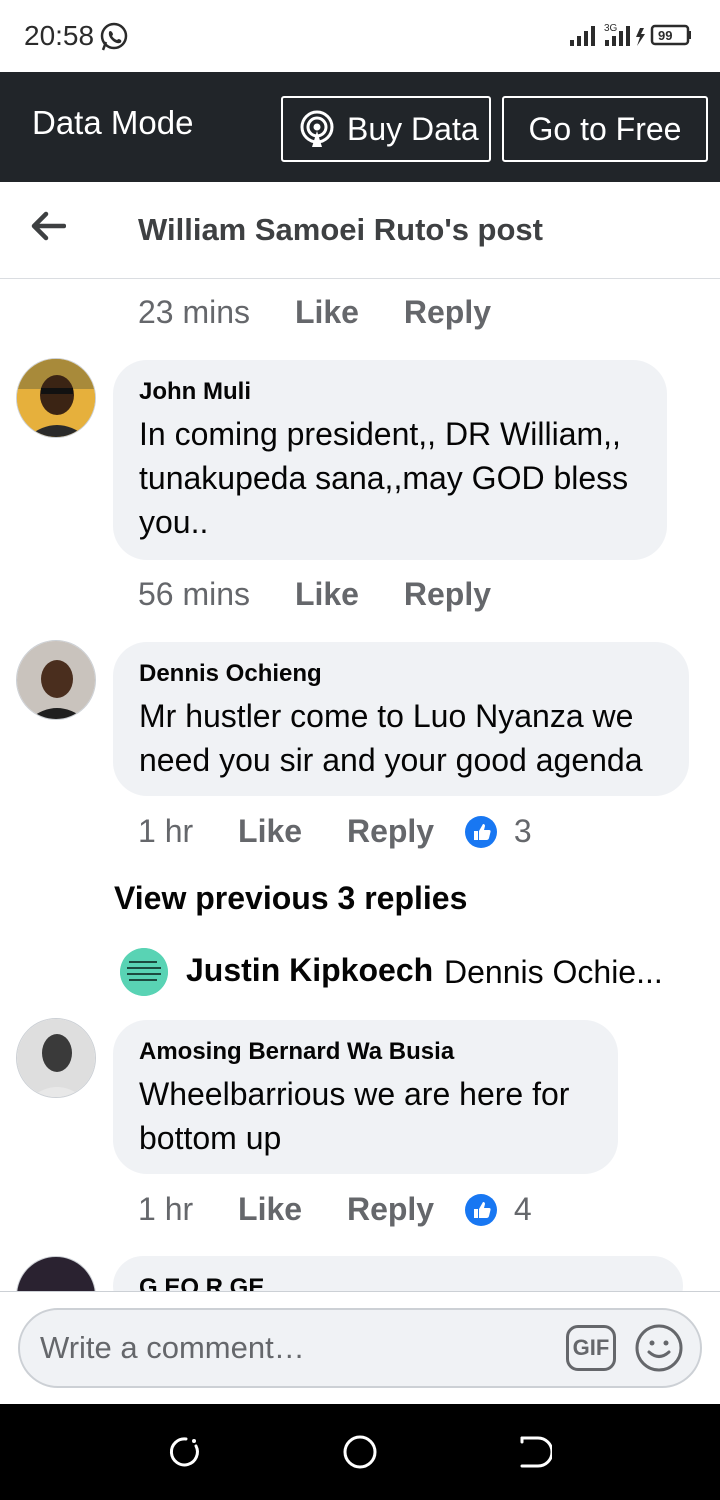 This screenshot has height=1500, width=720. What do you see at coordinates (523, 831) in the screenshot?
I see `reaction-count: 3` at bounding box center [523, 831].